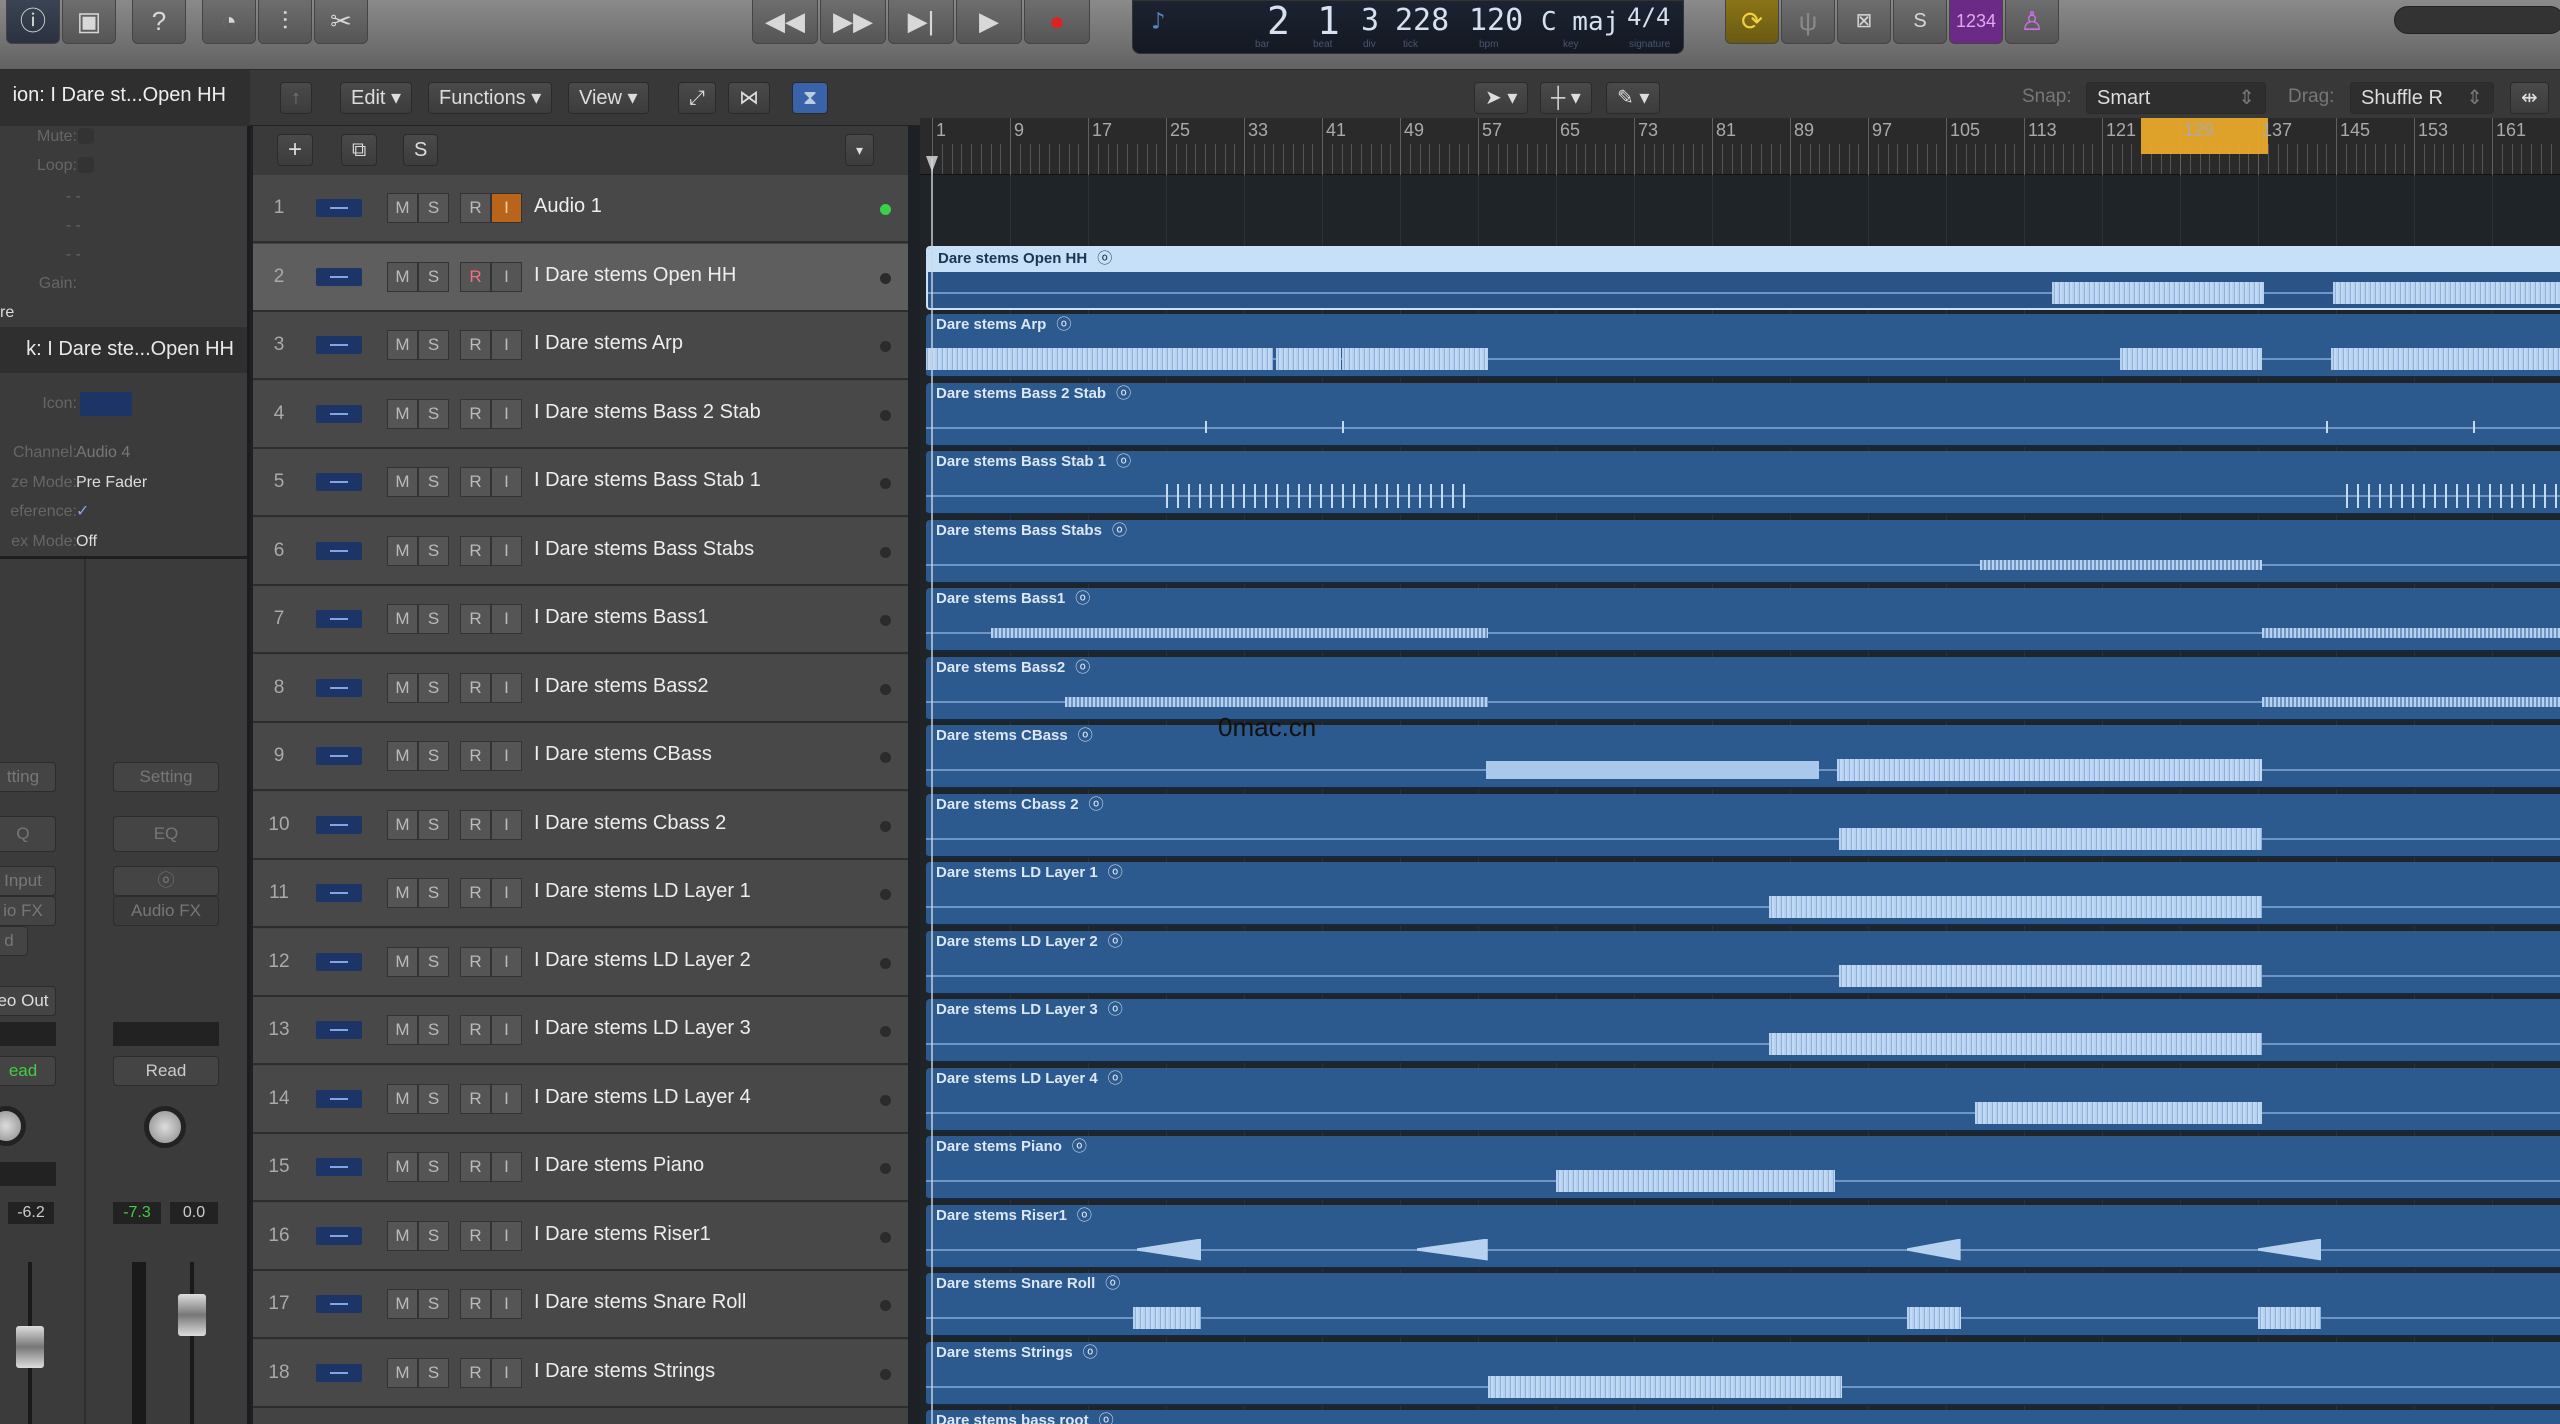  What do you see at coordinates (166, 834) in the screenshot?
I see `strip2-eq-button: EQ` at bounding box center [166, 834].